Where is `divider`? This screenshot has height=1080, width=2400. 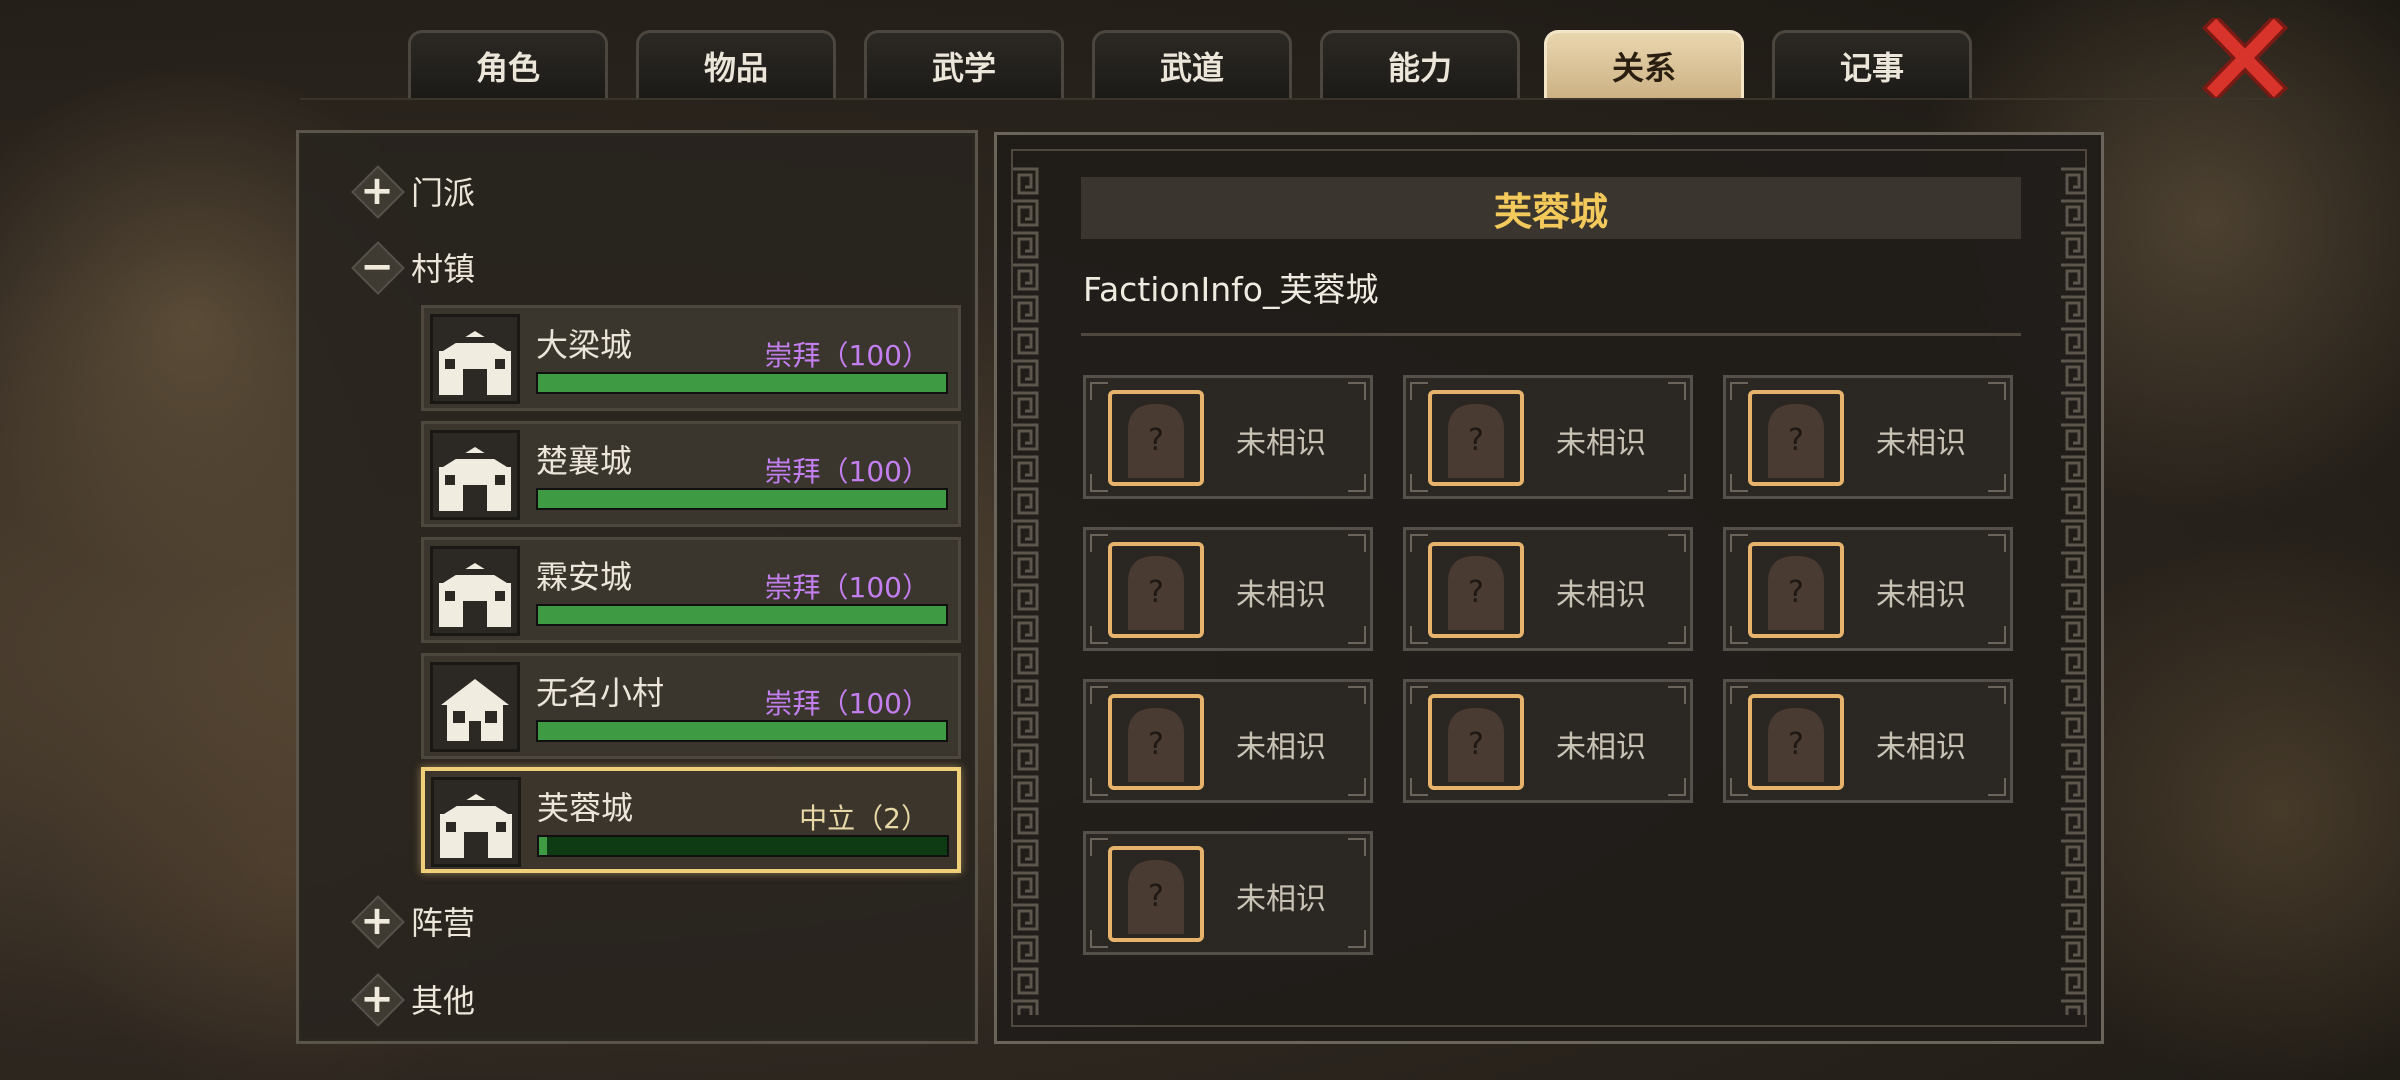
divider is located at coordinates (1551, 334).